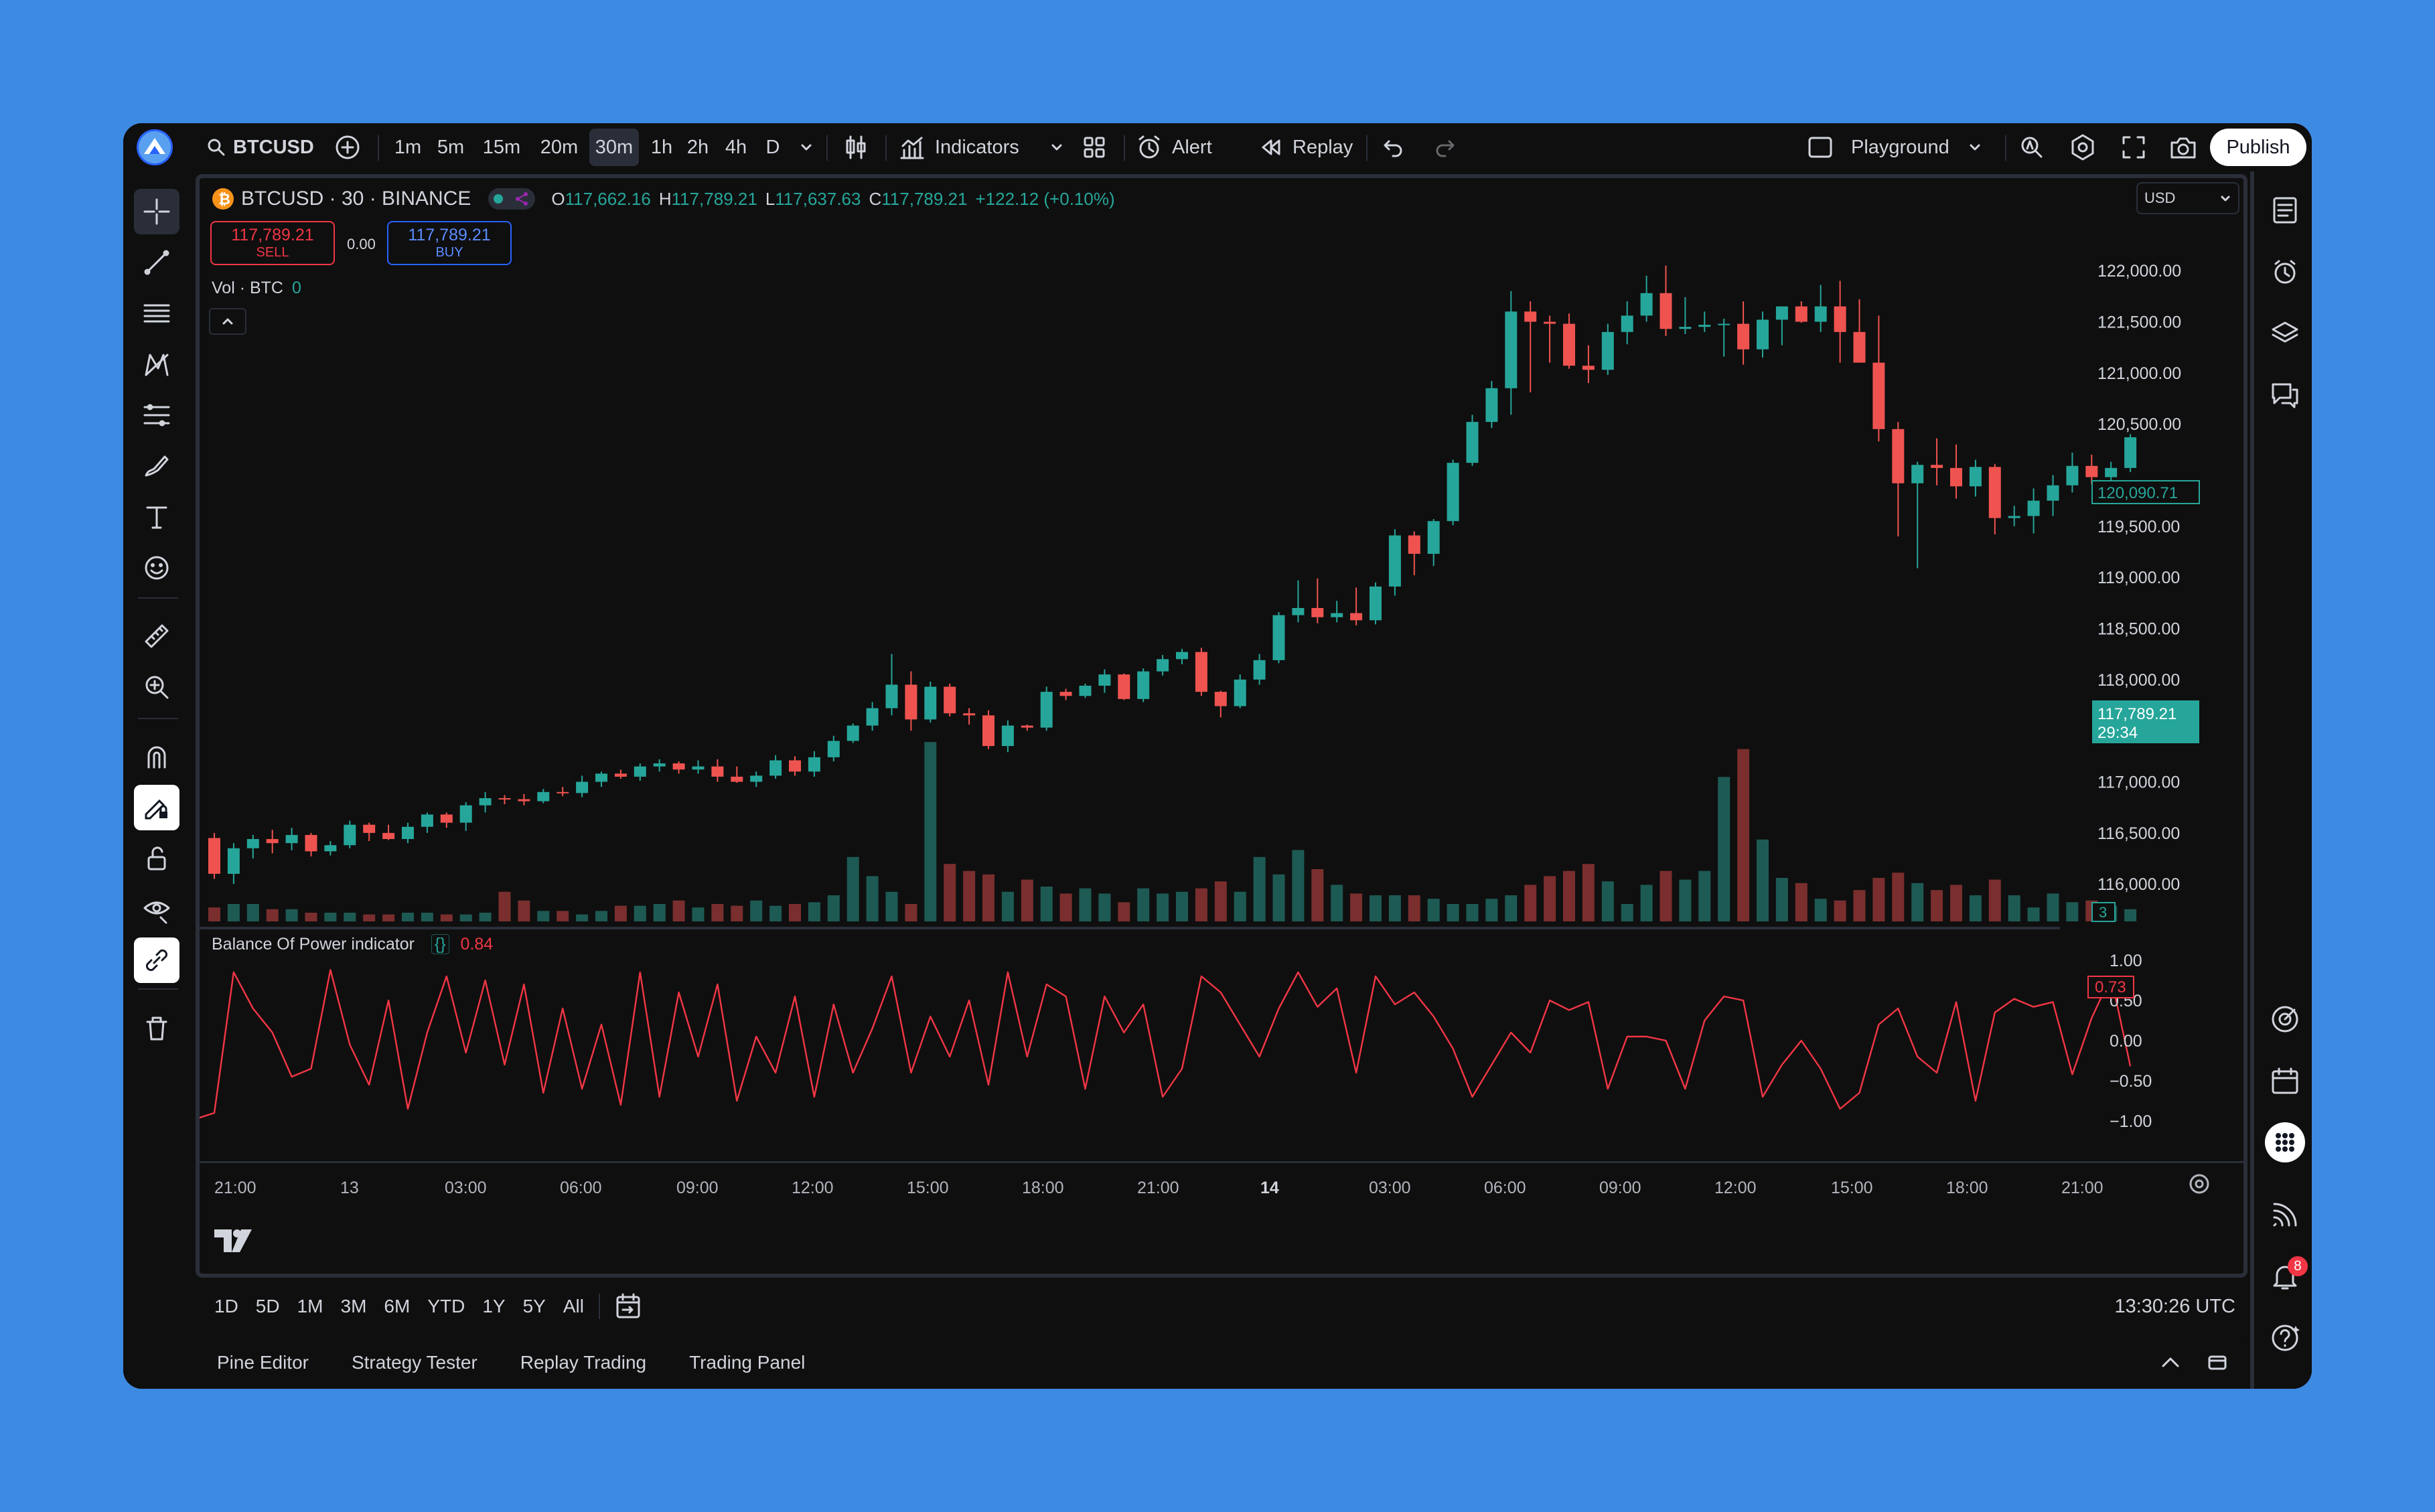  What do you see at coordinates (1130, 928) in the screenshot?
I see `pane-separator` at bounding box center [1130, 928].